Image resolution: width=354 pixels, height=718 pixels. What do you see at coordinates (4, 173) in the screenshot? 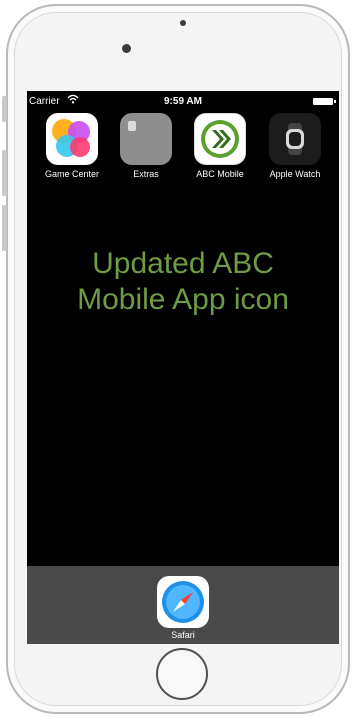
I see `volume-up-button` at bounding box center [4, 173].